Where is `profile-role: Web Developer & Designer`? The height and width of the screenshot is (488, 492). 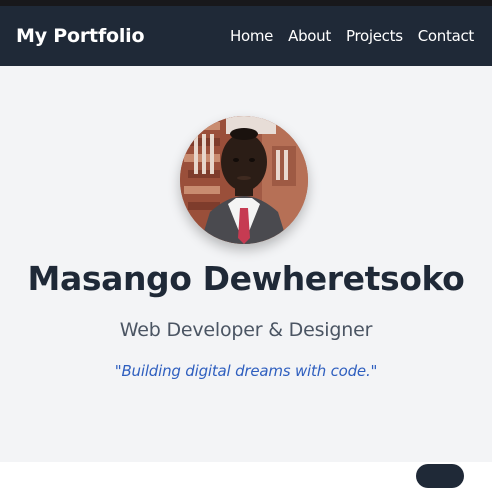
profile-role: Web Developer & Designer is located at coordinates (246, 330).